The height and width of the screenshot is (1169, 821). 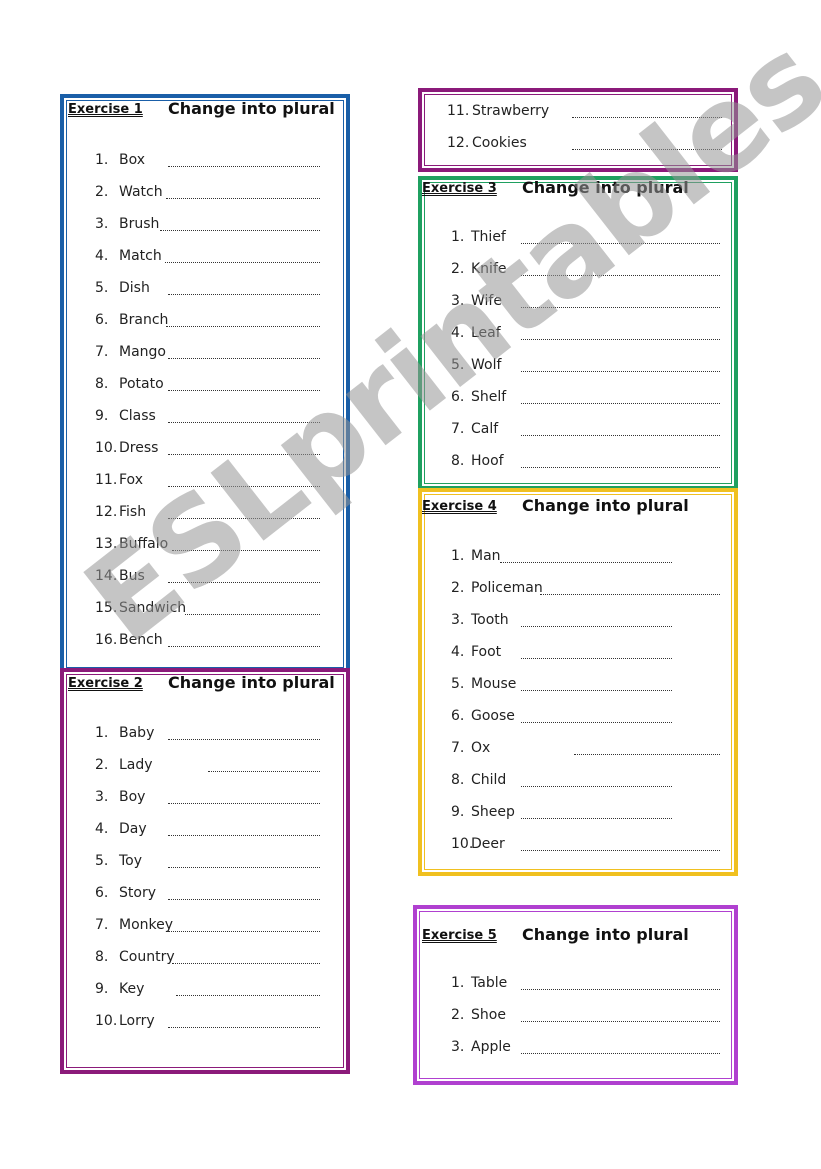 I want to click on item-word: Match, so click(x=140, y=256).